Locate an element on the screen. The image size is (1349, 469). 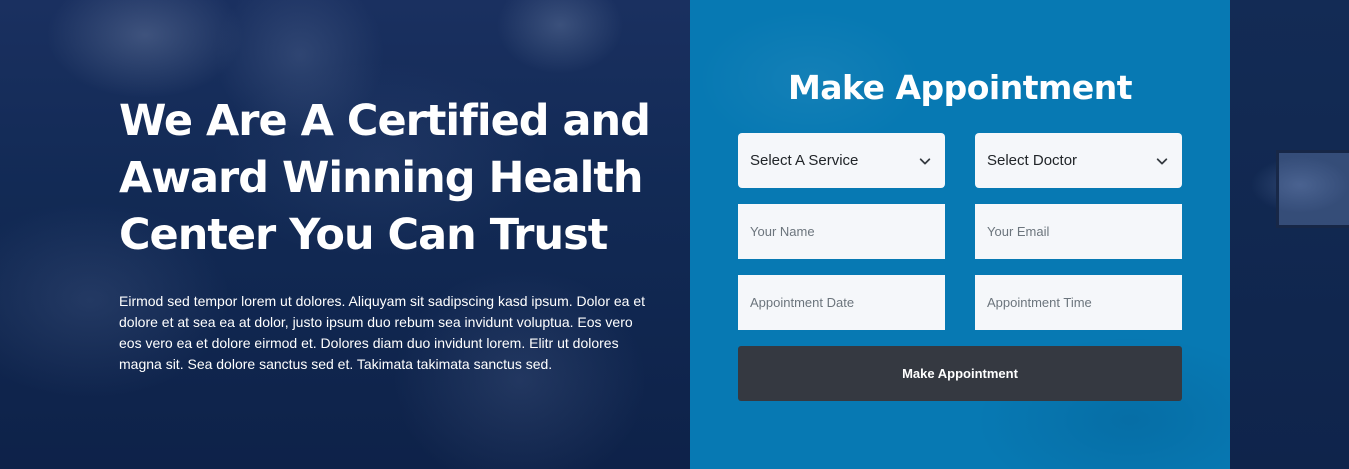
name-field-wrapper is located at coordinates (841, 231).